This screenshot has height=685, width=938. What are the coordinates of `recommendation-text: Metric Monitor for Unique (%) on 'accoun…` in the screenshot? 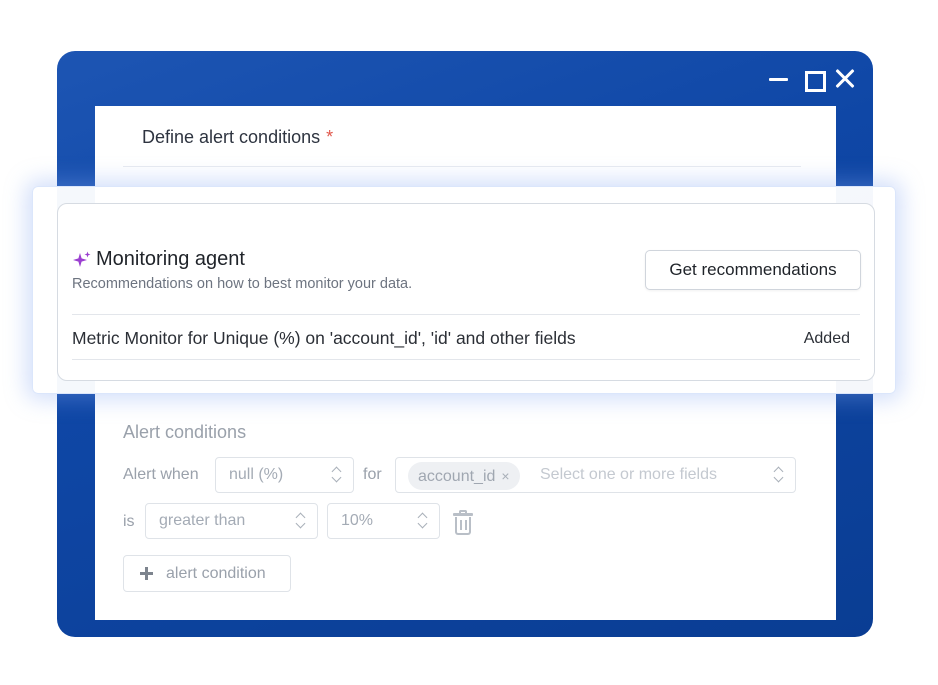 It's located at (324, 338).